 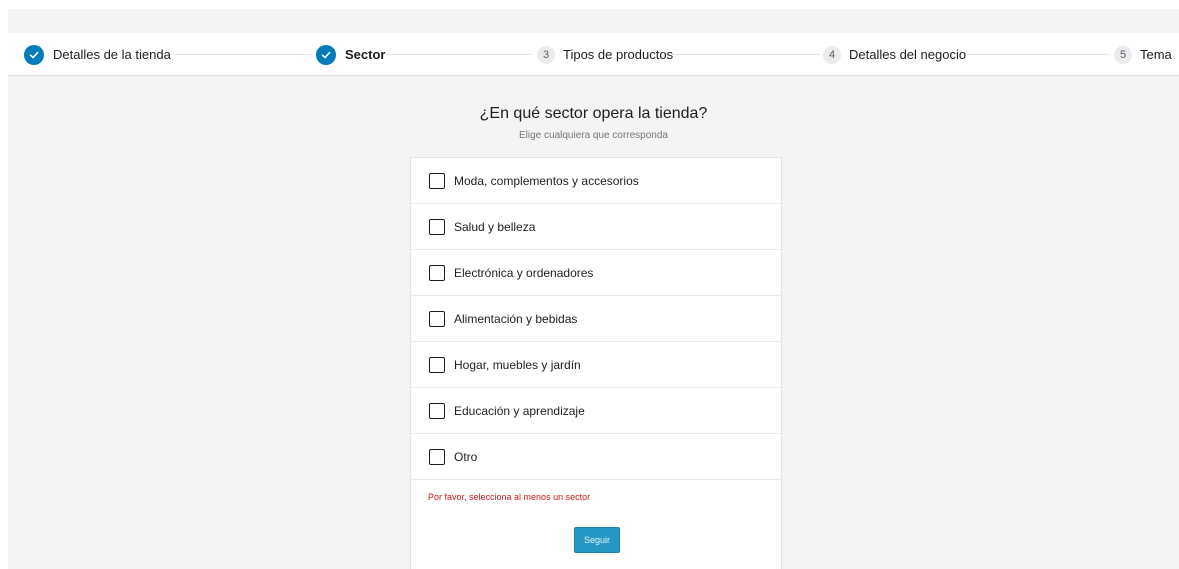 What do you see at coordinates (524, 272) in the screenshot?
I see `option-label: Electrónica y ordenadores` at bounding box center [524, 272].